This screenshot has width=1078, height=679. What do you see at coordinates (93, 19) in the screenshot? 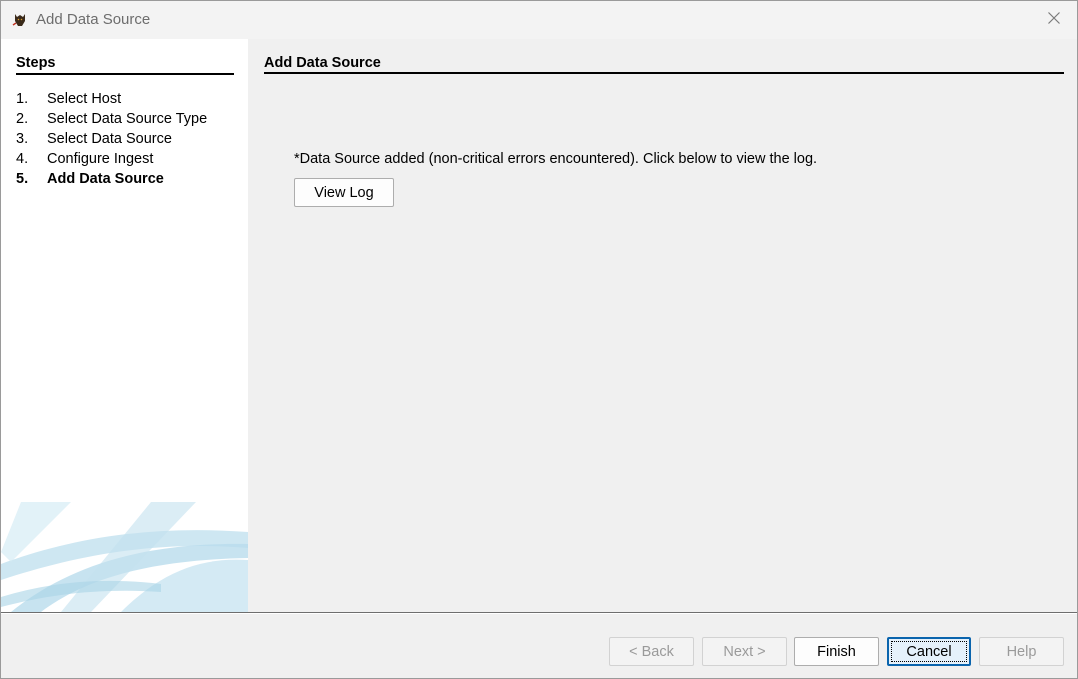
I see `window-title: Add Data Source` at bounding box center [93, 19].